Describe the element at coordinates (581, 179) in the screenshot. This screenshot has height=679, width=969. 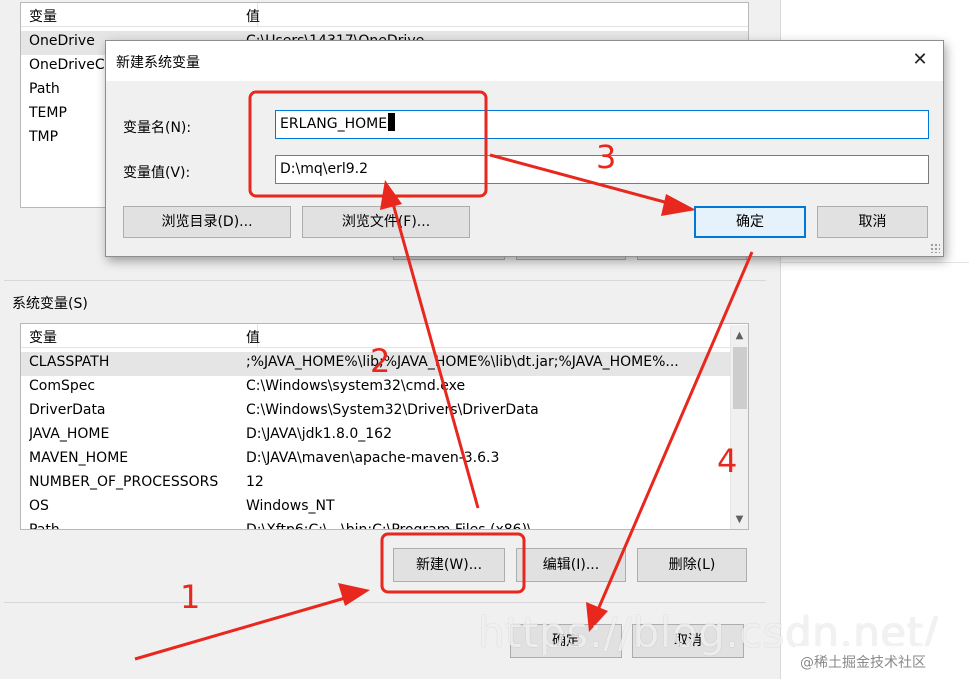
I see `arrow-line-step3` at that location.